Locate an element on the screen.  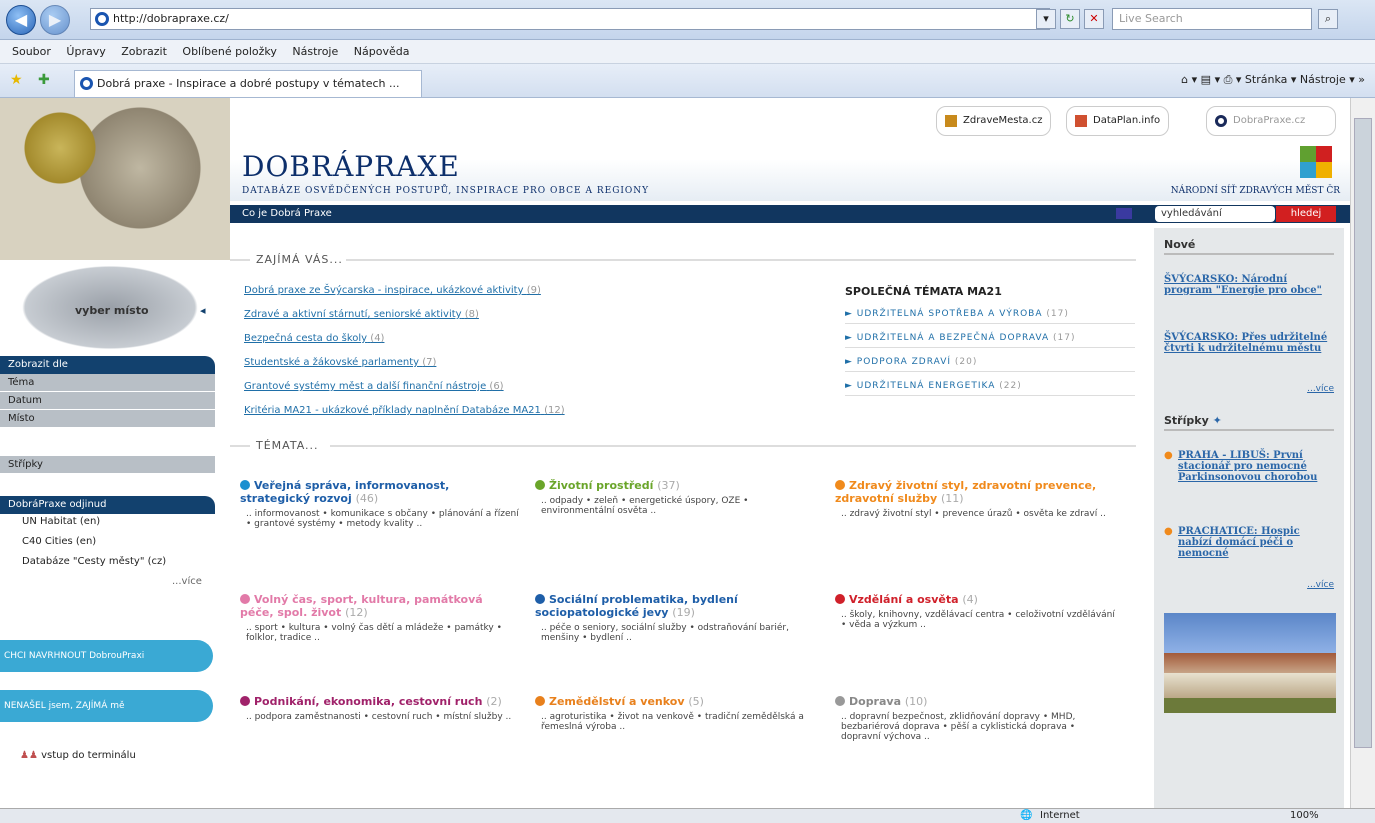
menu-file: Soubor is located at coordinates (31, 51).